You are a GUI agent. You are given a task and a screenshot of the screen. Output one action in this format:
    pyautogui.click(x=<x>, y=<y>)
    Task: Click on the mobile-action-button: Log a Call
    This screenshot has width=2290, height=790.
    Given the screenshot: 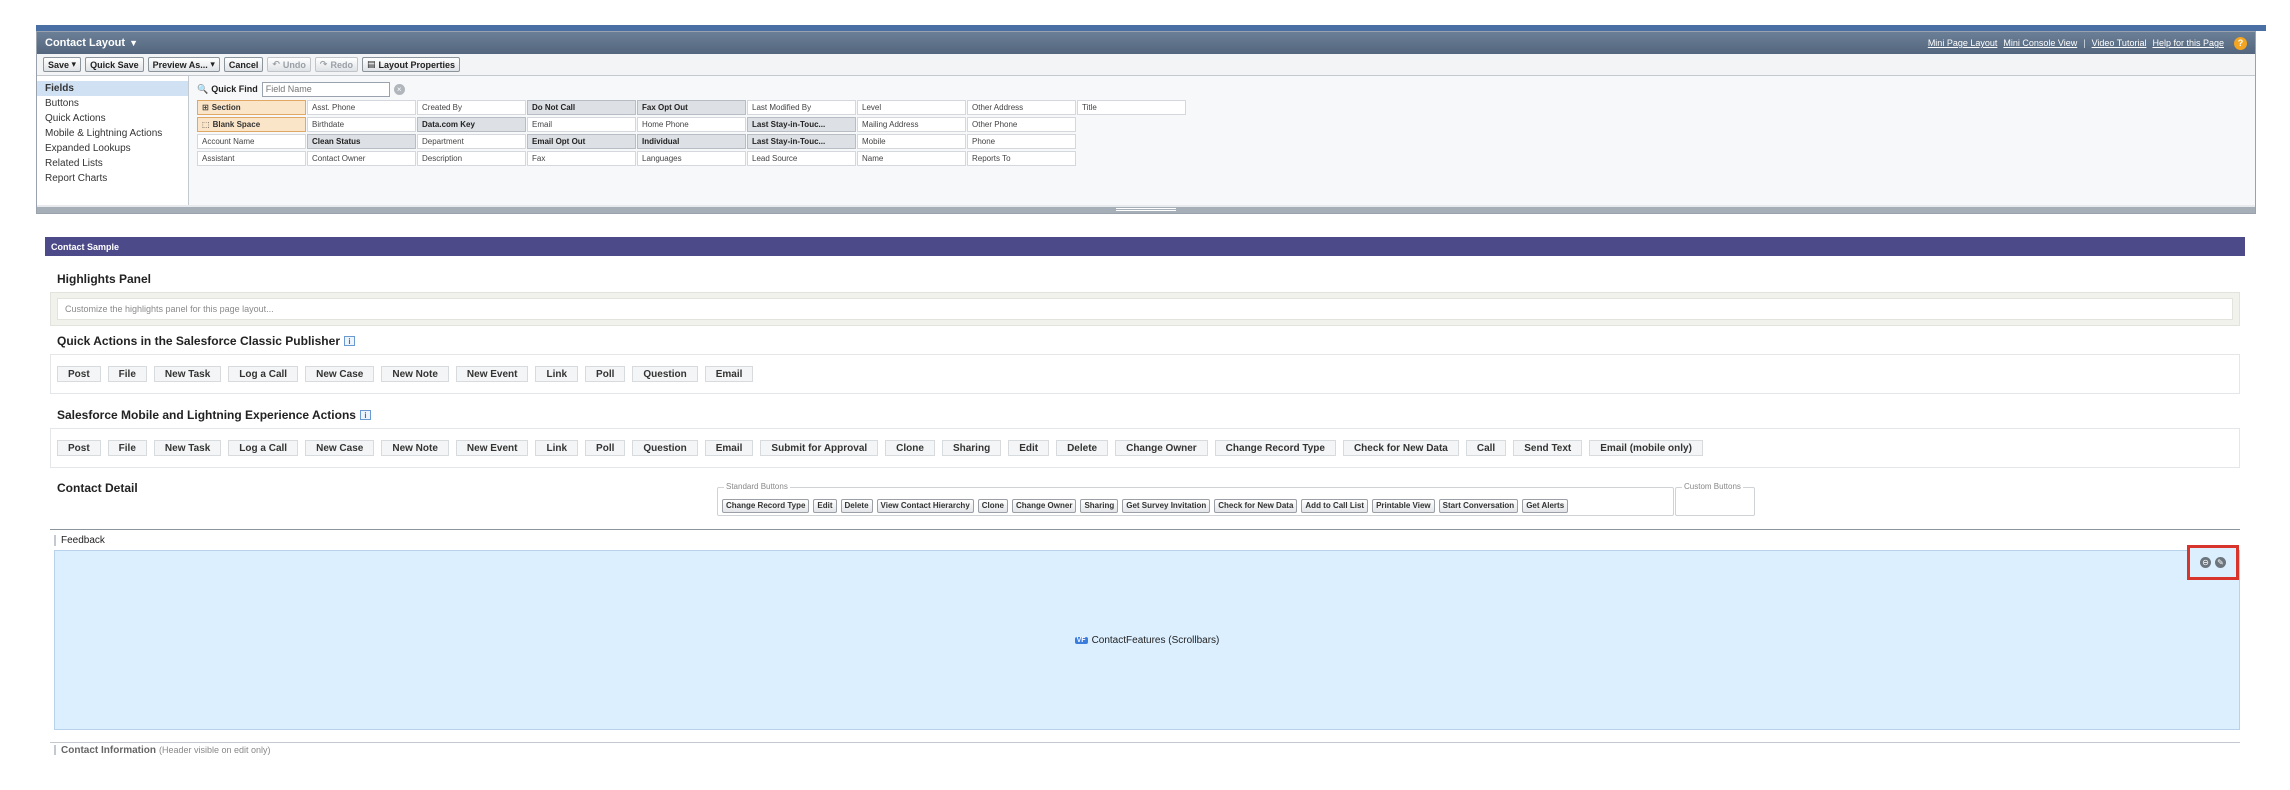 What is the action you would take?
    pyautogui.click(x=263, y=448)
    